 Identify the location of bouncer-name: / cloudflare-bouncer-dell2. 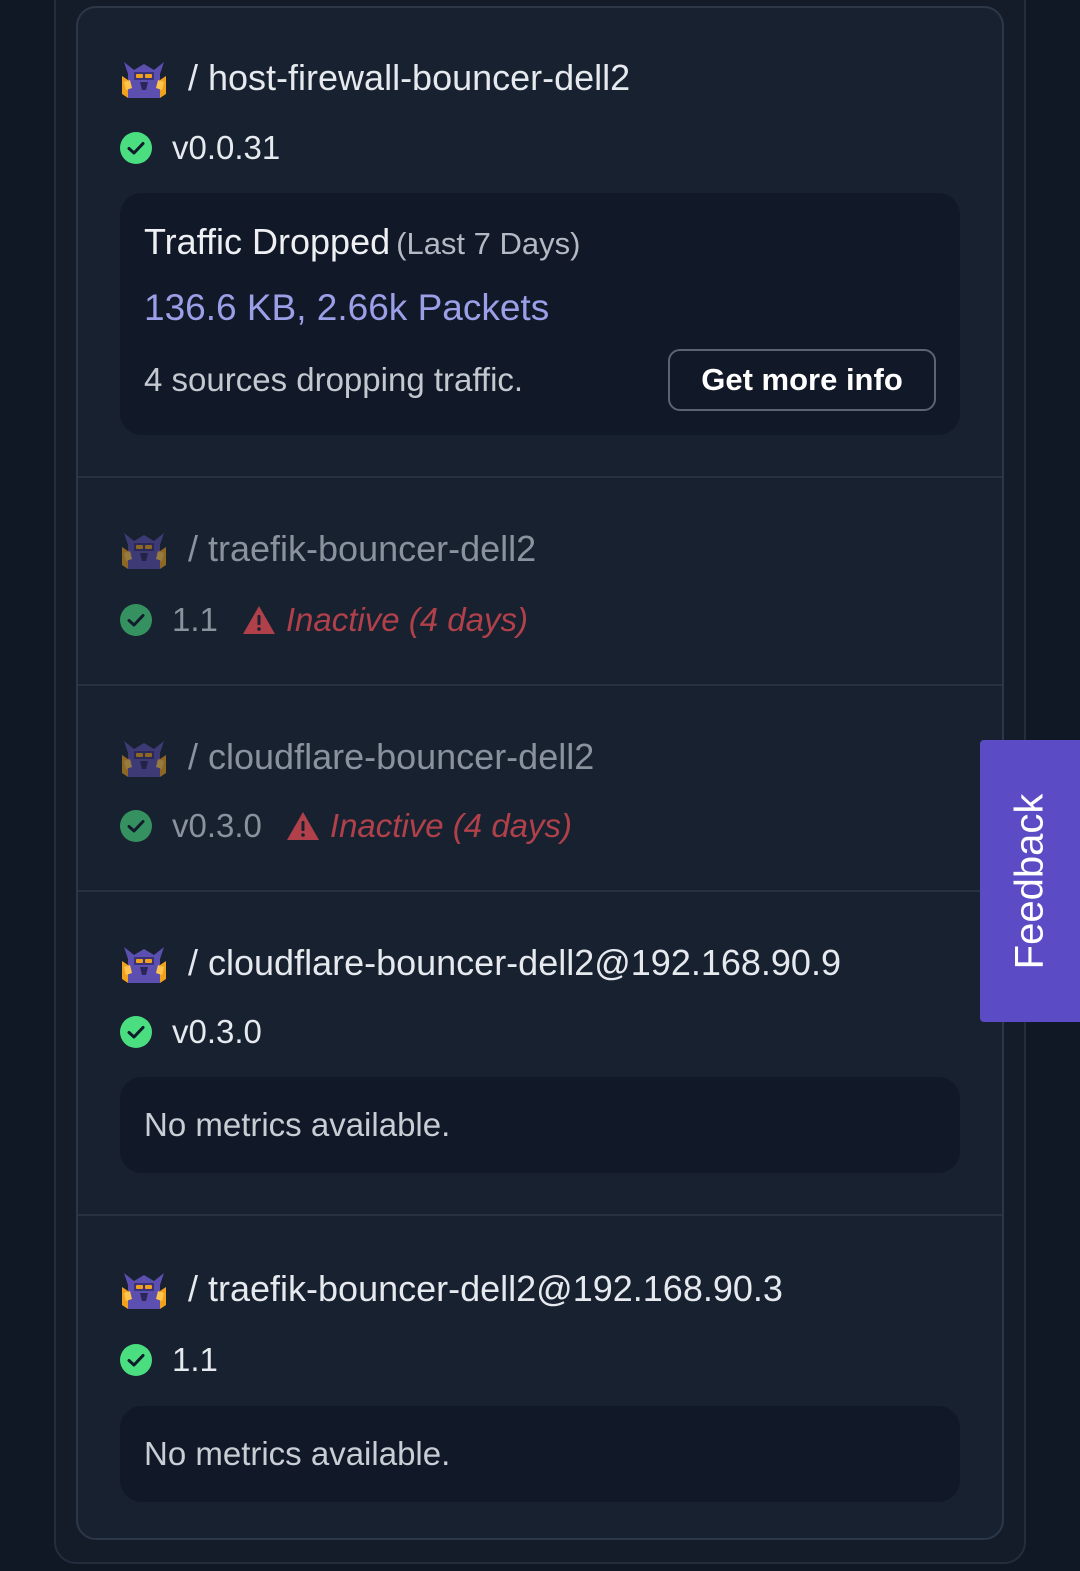
(391, 756).